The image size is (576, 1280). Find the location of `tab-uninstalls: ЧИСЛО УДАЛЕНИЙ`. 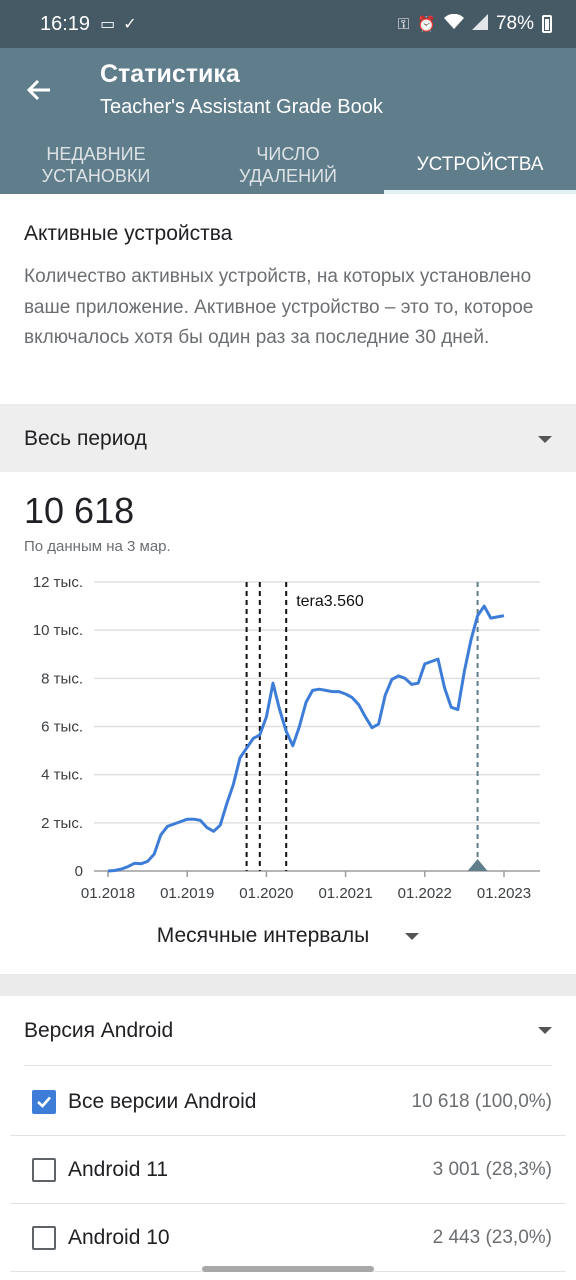

tab-uninstalls: ЧИСЛО УДАЛЕНИЙ is located at coordinates (288, 165).